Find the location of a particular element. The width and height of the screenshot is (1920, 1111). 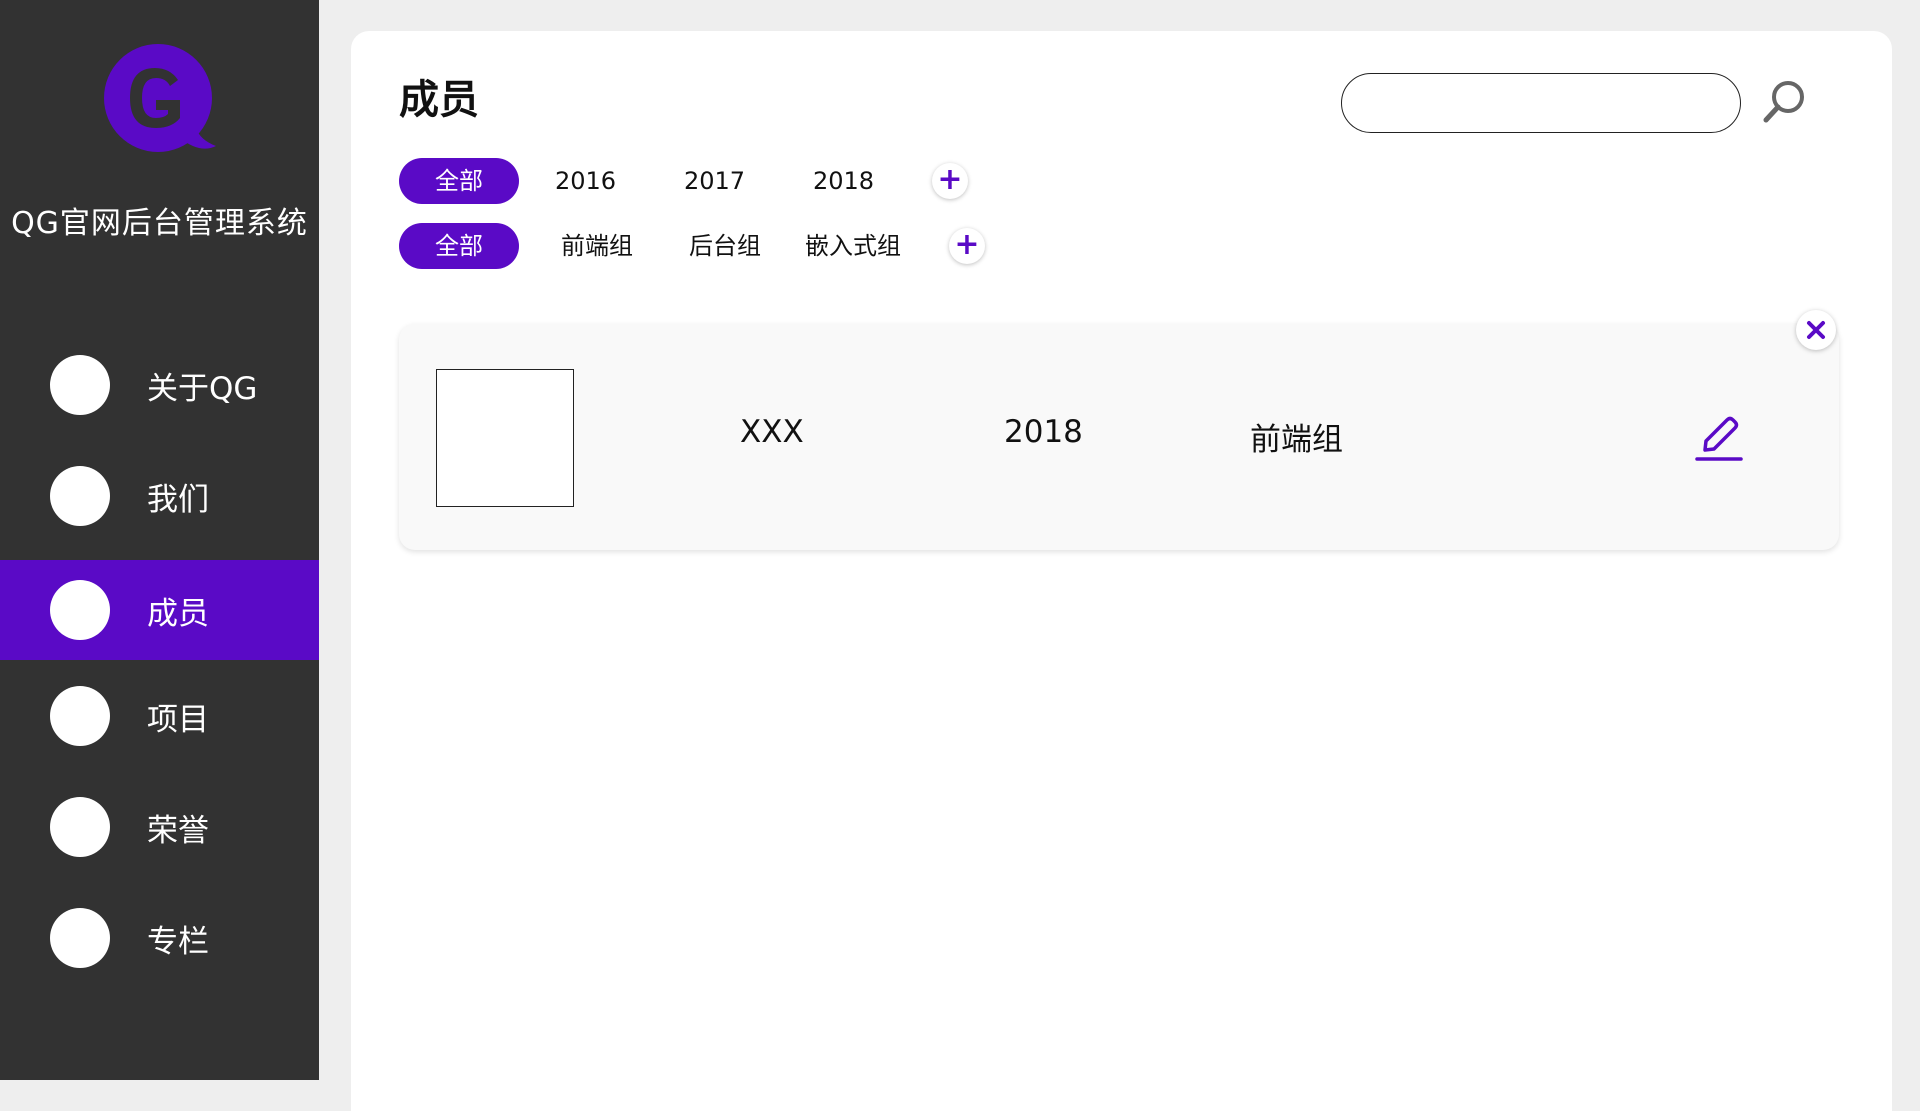

sidebar-item-us: 我们 is located at coordinates (159, 496).